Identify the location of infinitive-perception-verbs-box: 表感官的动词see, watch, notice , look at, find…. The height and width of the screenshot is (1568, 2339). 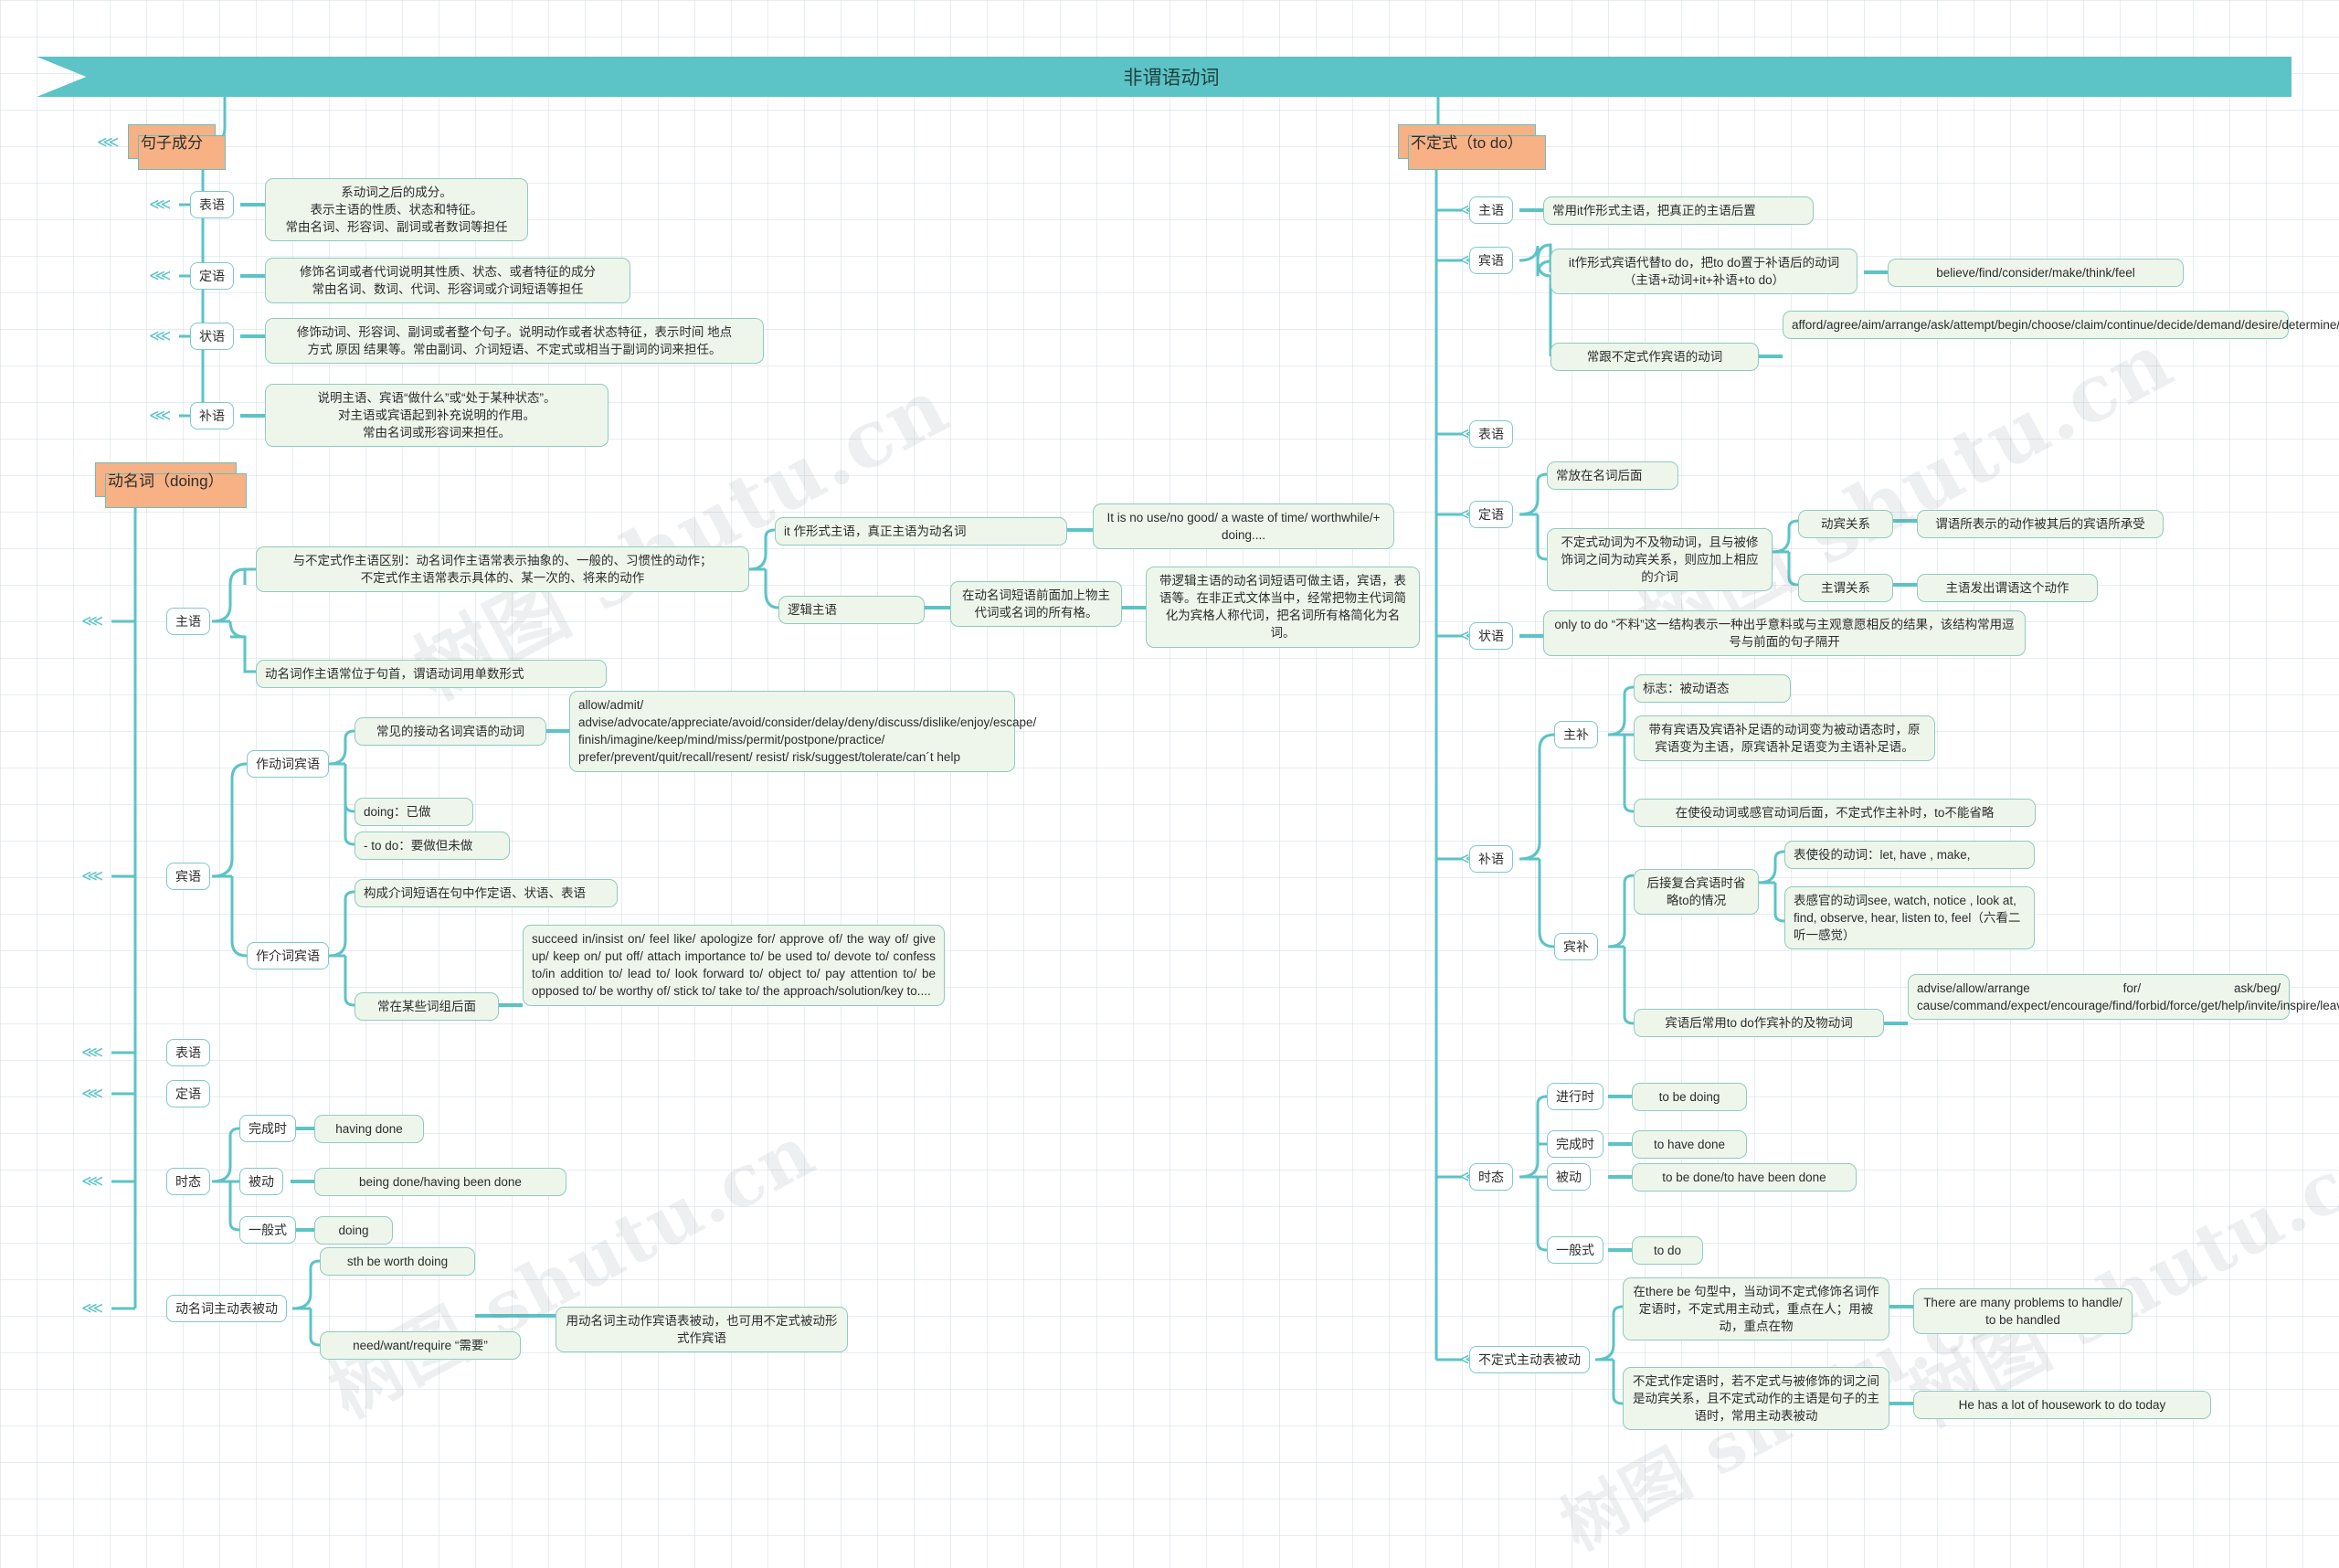
(1909, 918).